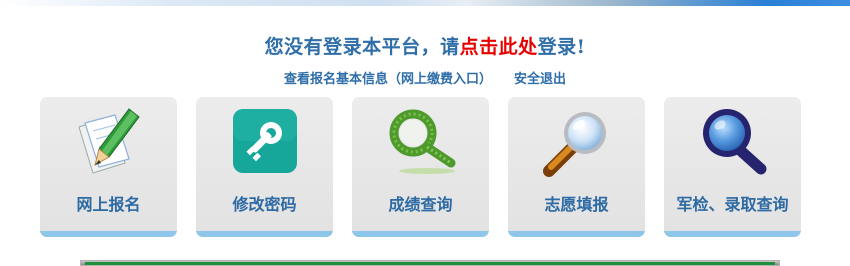 The width and height of the screenshot is (850, 266). What do you see at coordinates (108, 142) in the screenshot?
I see `pencil-paper-icon` at bounding box center [108, 142].